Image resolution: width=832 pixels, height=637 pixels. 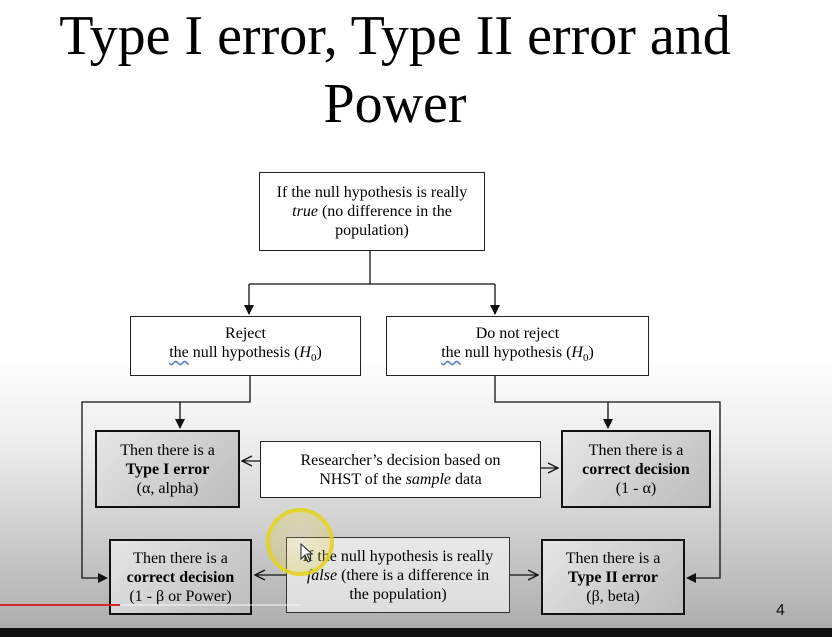 What do you see at coordinates (244, 352) in the screenshot?
I see `reject-line2: null hypothesis (` at bounding box center [244, 352].